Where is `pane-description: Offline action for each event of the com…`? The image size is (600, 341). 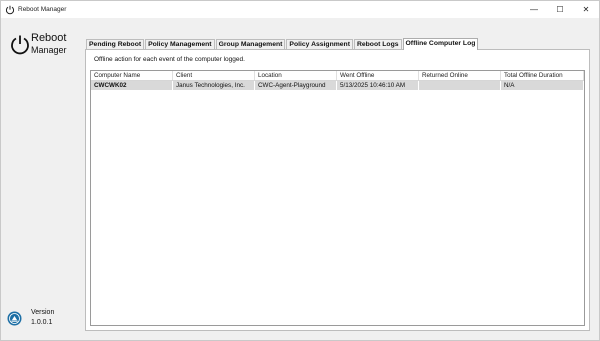
pane-description: Offline action for each event of the com… is located at coordinates (169, 59).